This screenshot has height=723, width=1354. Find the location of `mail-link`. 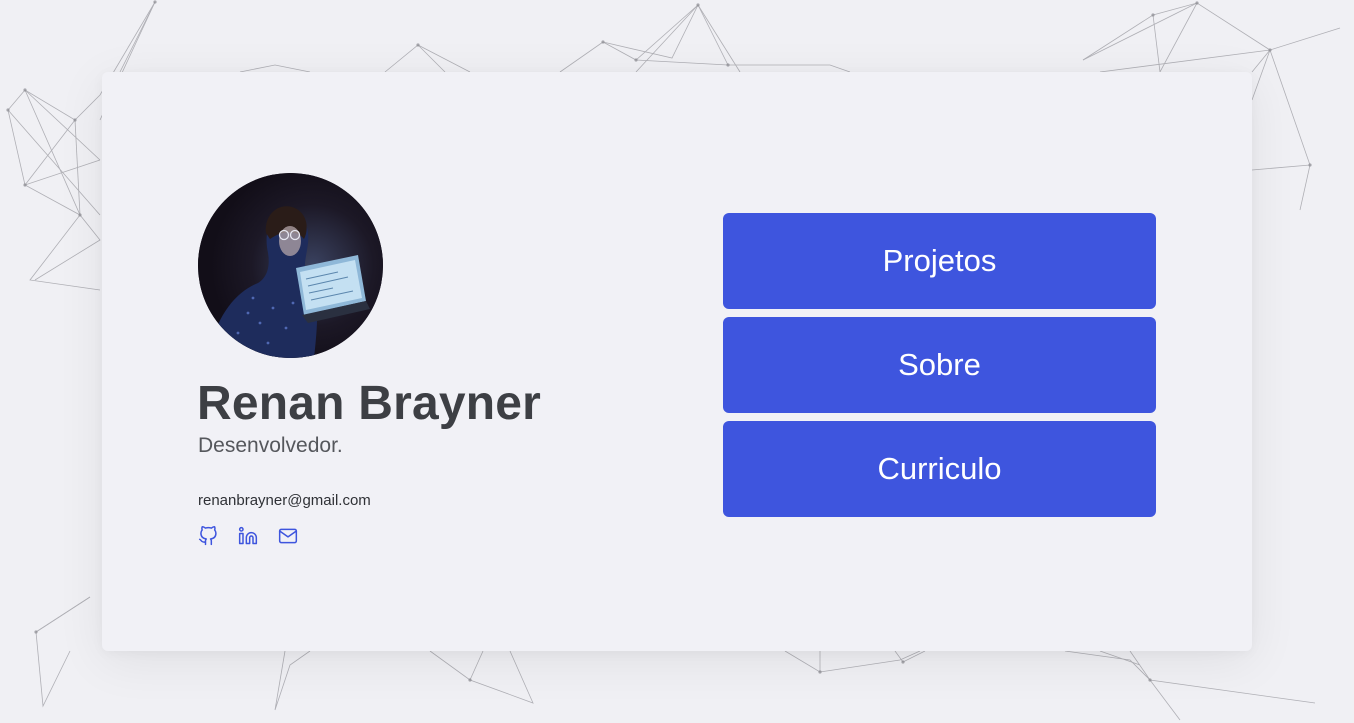

mail-link is located at coordinates (288, 536).